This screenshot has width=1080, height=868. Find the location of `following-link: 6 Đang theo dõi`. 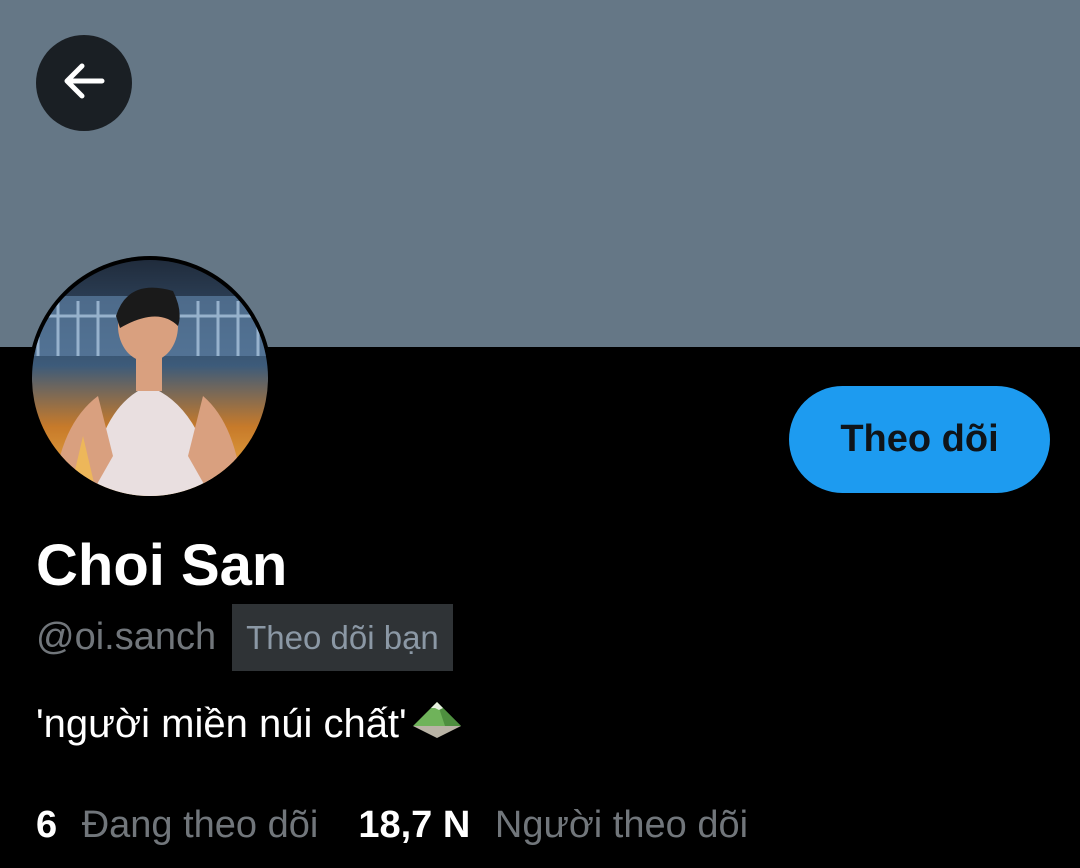

following-link: 6 Đang theo dõi is located at coordinates (177, 825).